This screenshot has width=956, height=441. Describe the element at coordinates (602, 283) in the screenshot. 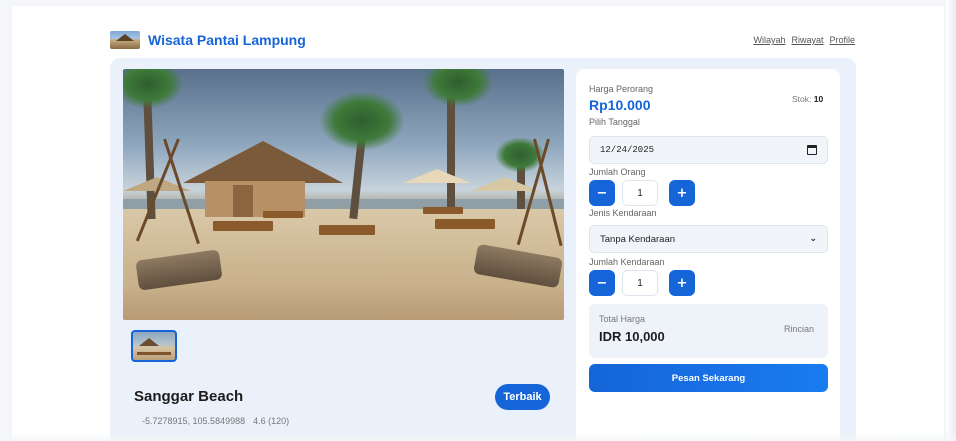

I see `vehicle-decrement-button: −` at that location.